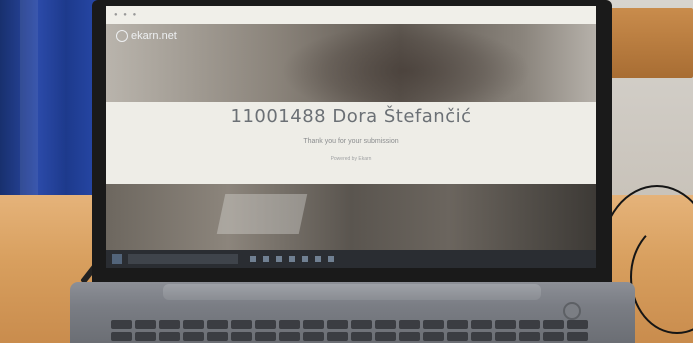 The height and width of the screenshot is (343, 693). What do you see at coordinates (117, 259) in the screenshot?
I see `windows-start-icon` at bounding box center [117, 259].